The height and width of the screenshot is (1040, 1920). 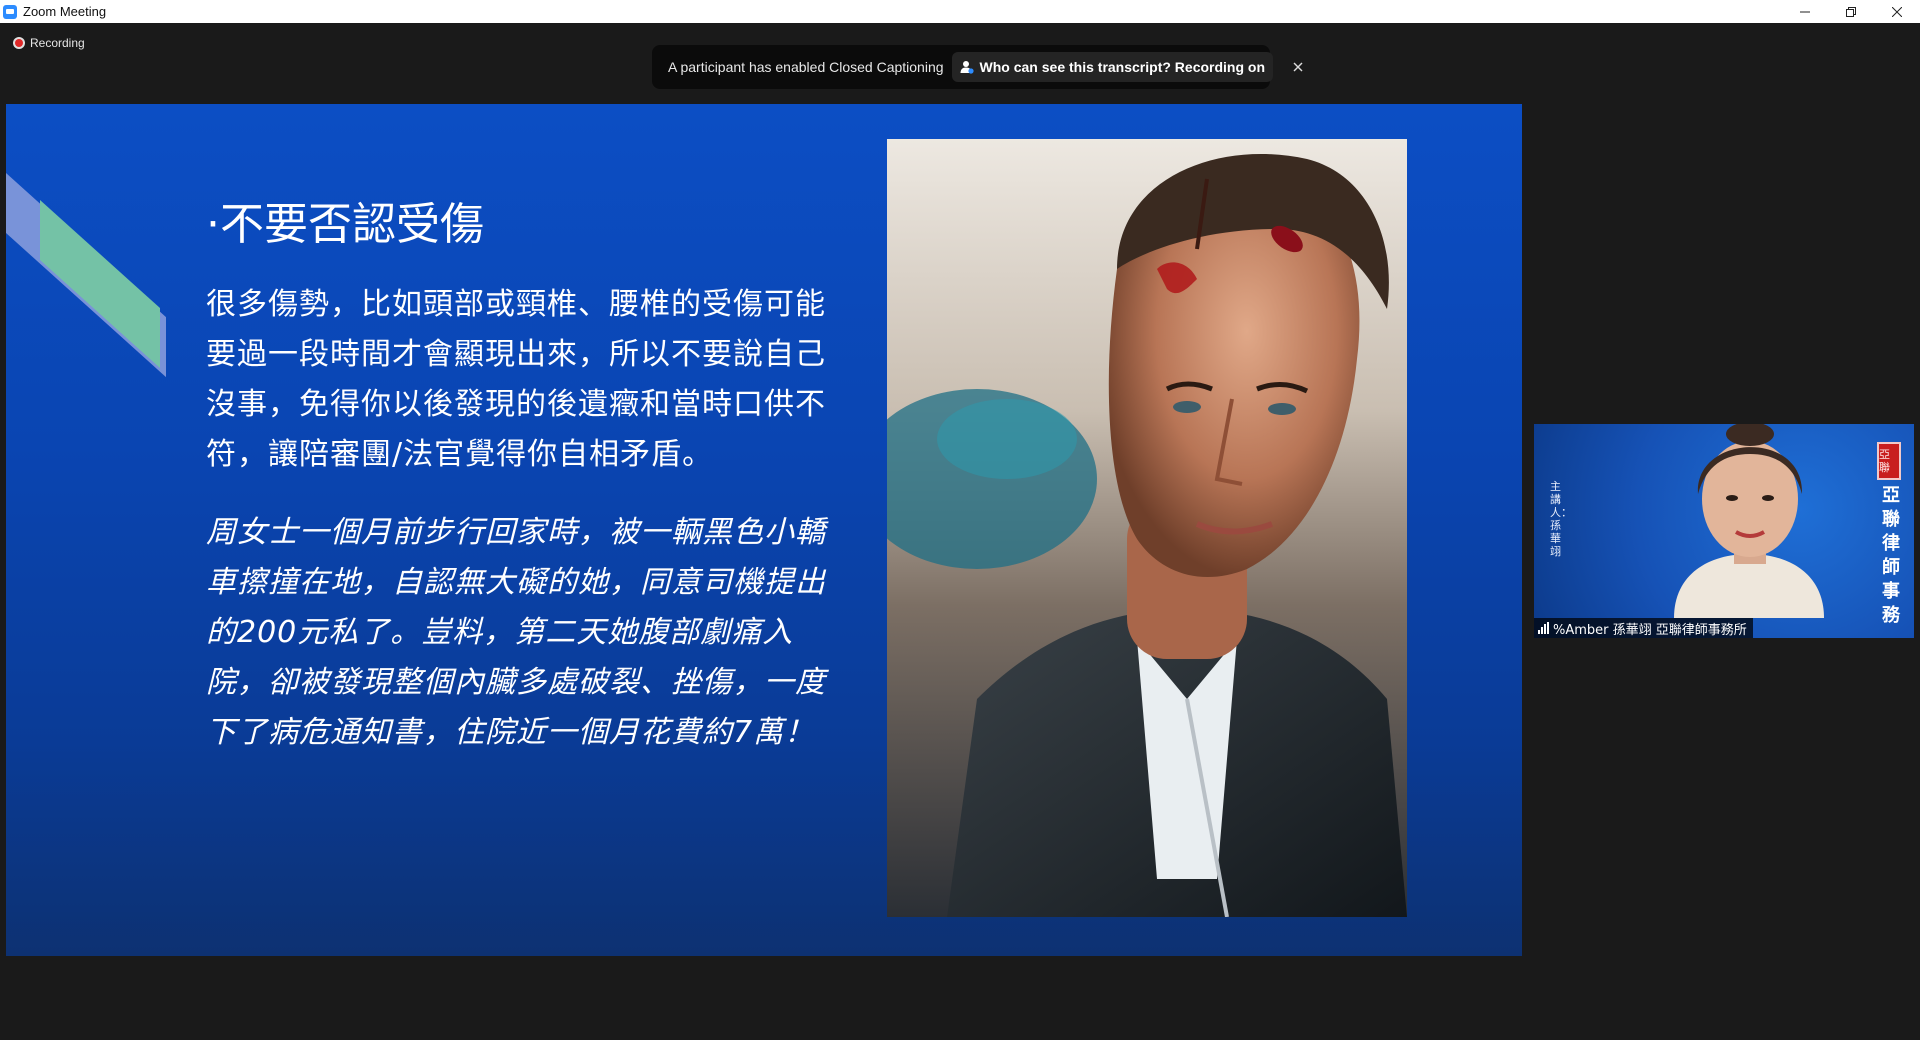 What do you see at coordinates (10, 11) in the screenshot?
I see `zoom-app-icon` at bounding box center [10, 11].